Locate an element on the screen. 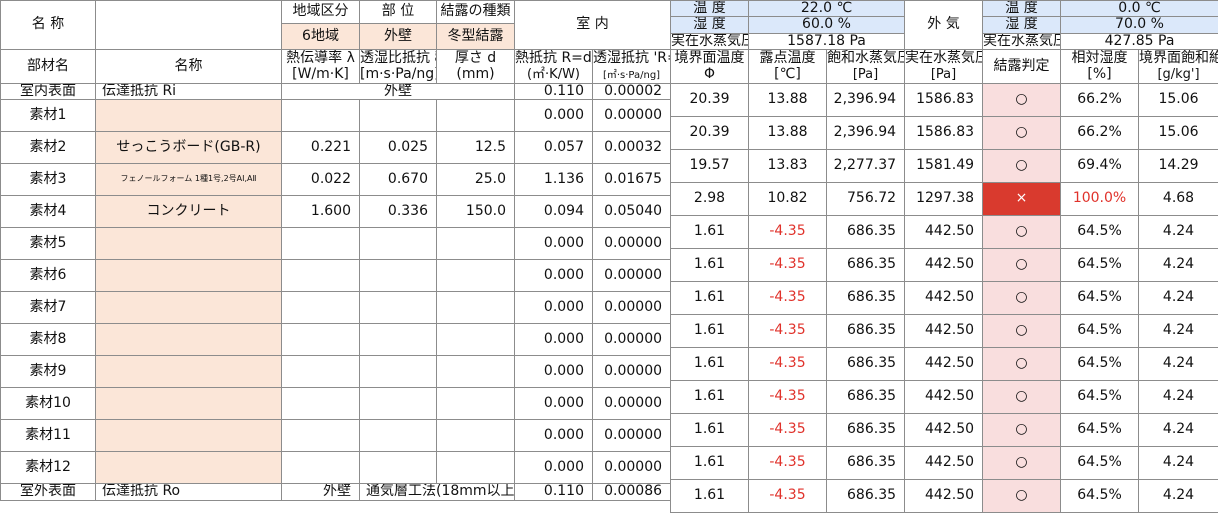  condensation-type-value-cell: 冬型結露 is located at coordinates (476, 37).